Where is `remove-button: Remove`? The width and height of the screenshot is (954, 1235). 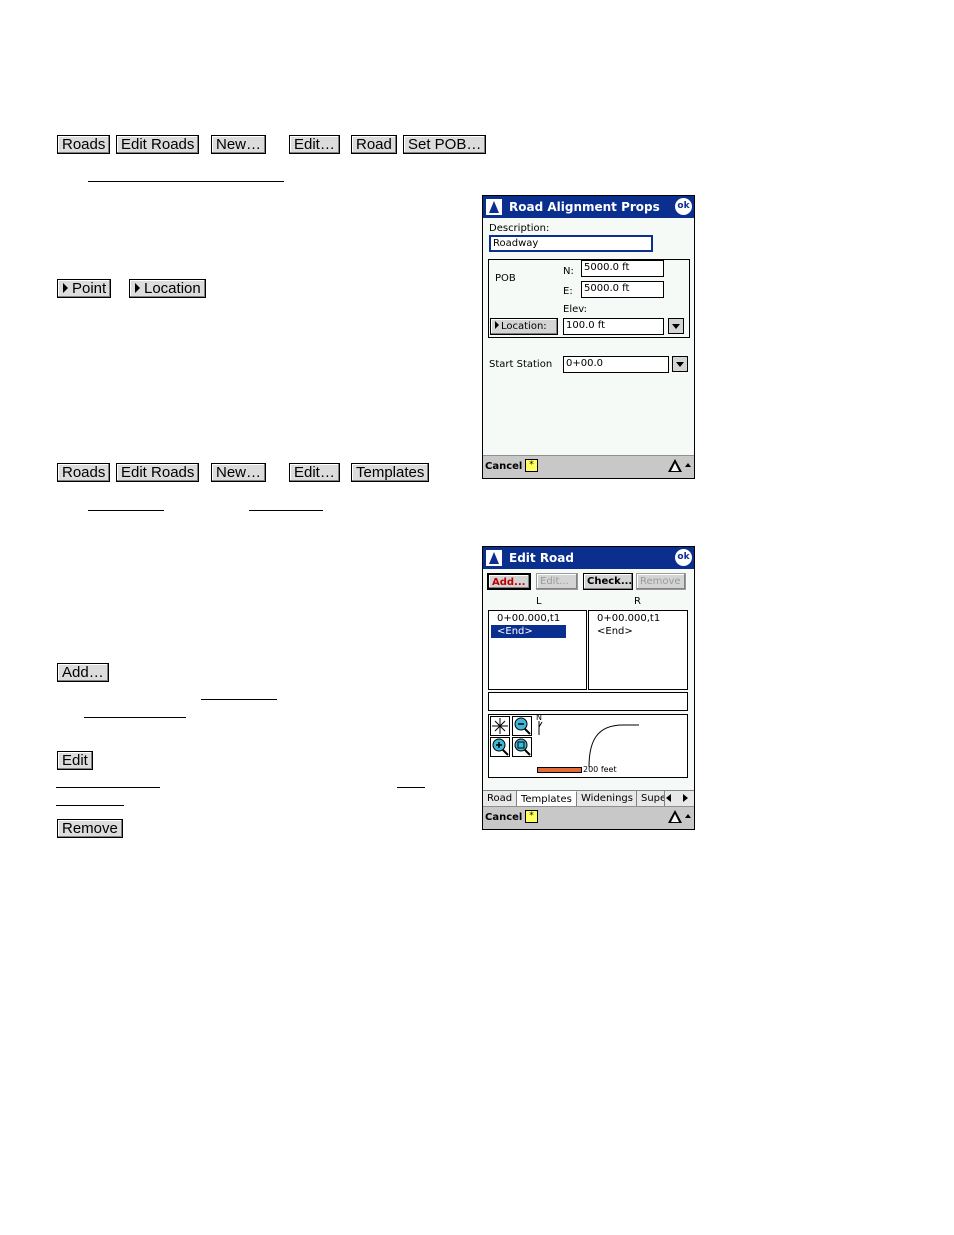
remove-button: Remove is located at coordinates (90, 828).